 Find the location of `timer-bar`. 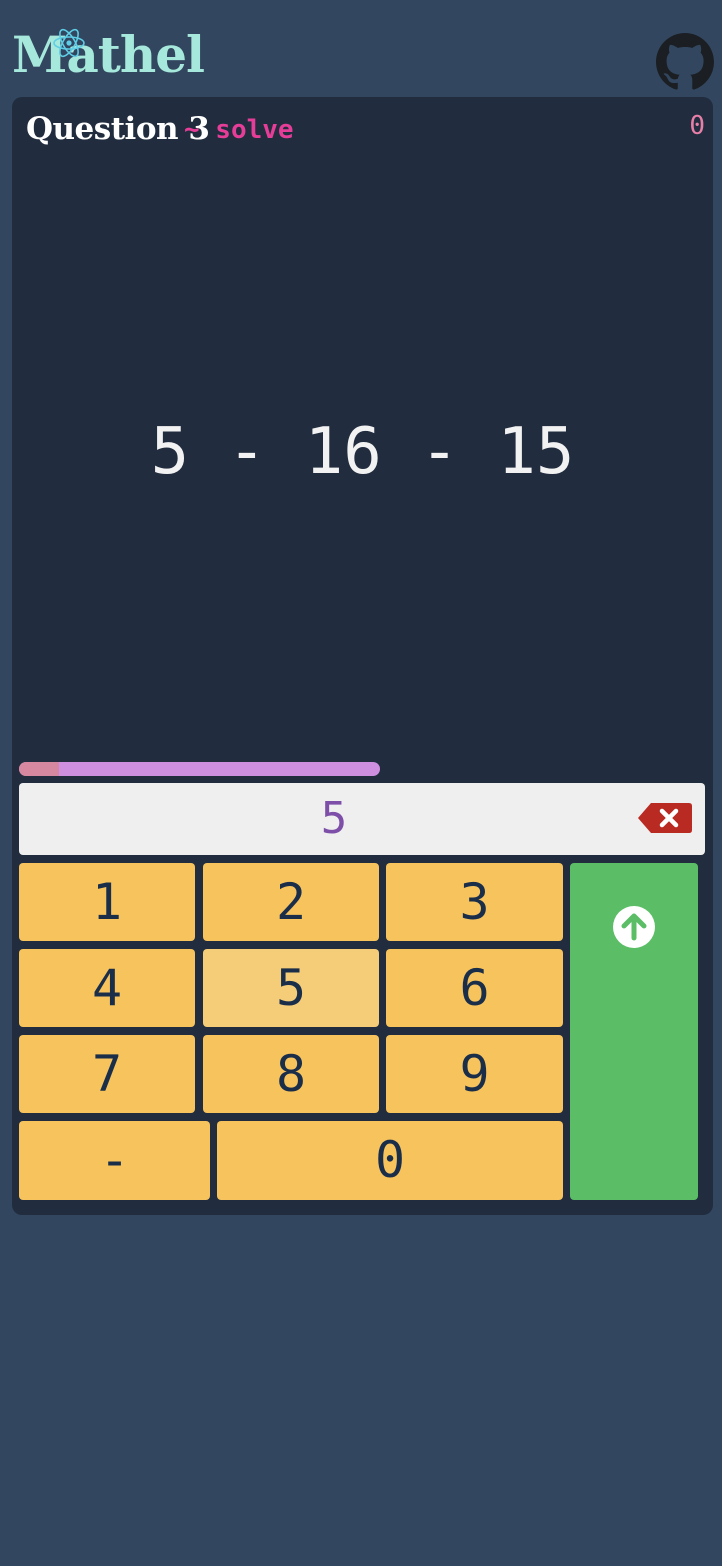

timer-bar is located at coordinates (199, 769).